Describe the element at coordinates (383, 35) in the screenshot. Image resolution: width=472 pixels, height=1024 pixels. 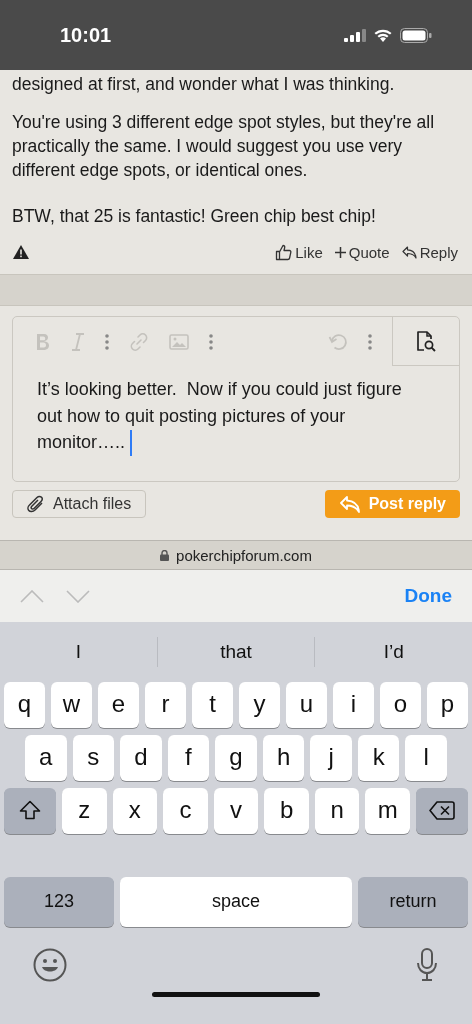
I see `wifi-icon` at that location.